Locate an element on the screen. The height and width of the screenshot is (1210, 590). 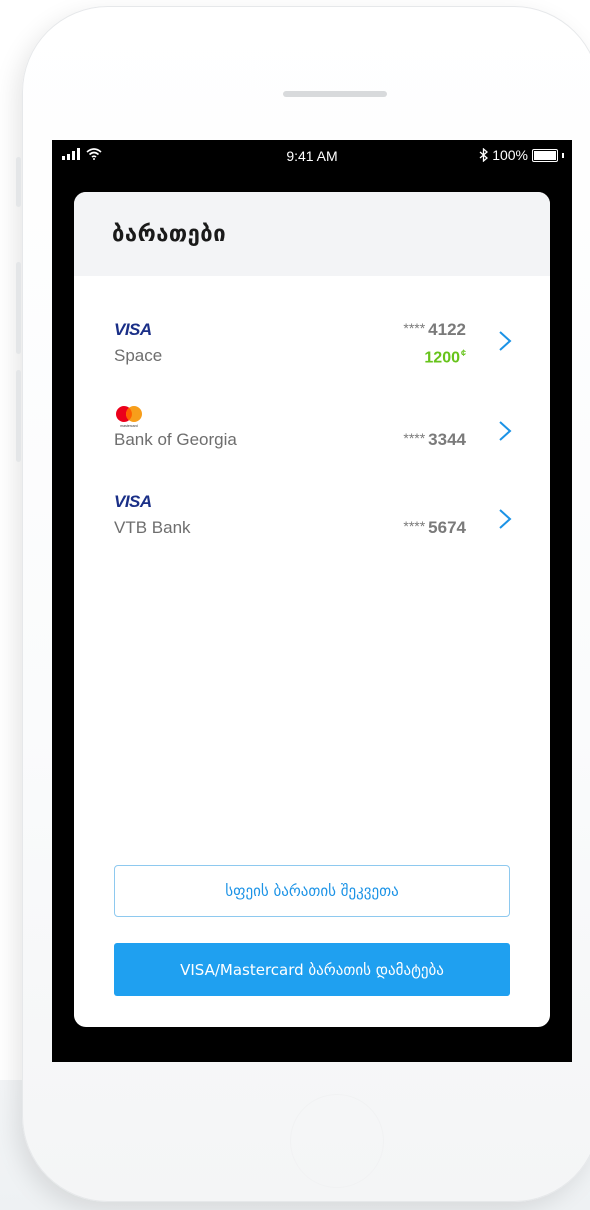
card-number: **** 4122 is located at coordinates (434, 329).